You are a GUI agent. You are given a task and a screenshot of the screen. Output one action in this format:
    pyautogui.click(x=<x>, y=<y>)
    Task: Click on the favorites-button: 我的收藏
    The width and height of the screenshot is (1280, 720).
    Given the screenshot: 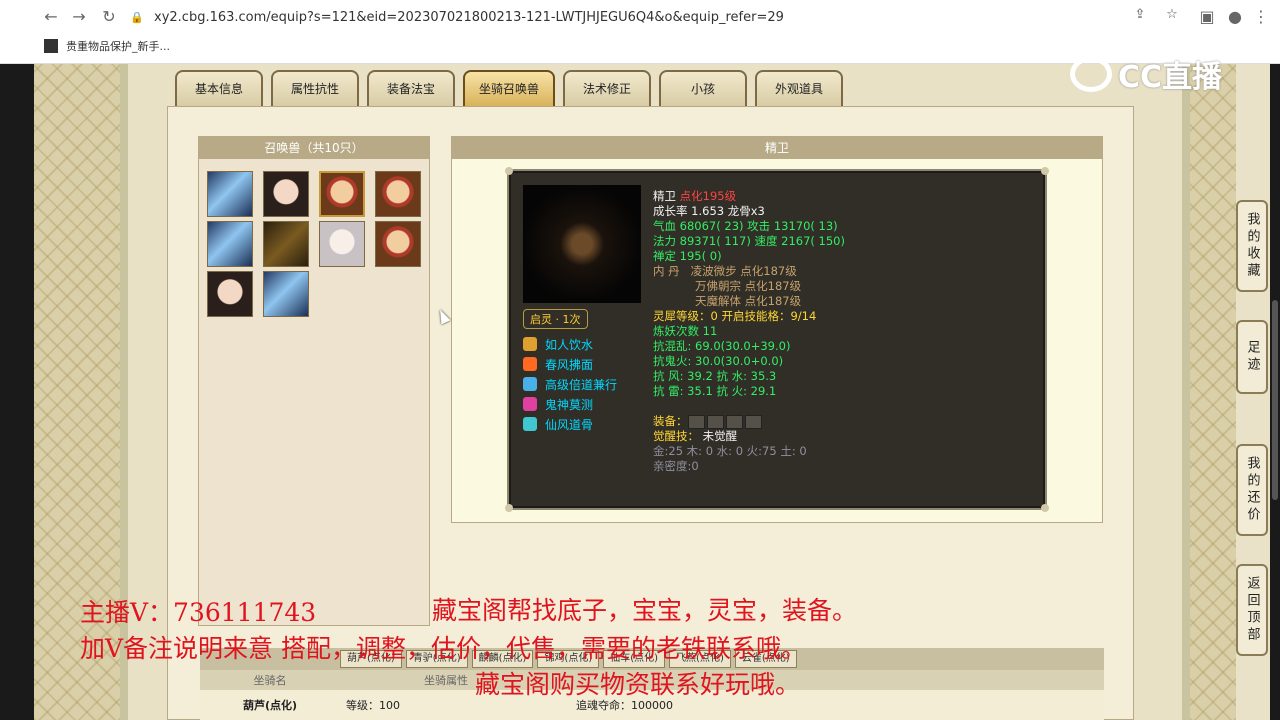 What is the action you would take?
    pyautogui.click(x=1252, y=246)
    